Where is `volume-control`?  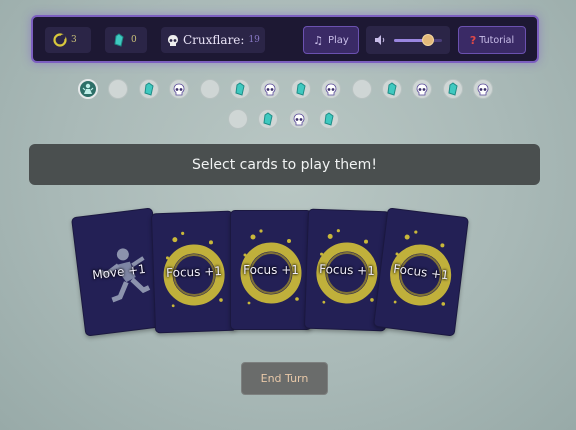 volume-control is located at coordinates (408, 40).